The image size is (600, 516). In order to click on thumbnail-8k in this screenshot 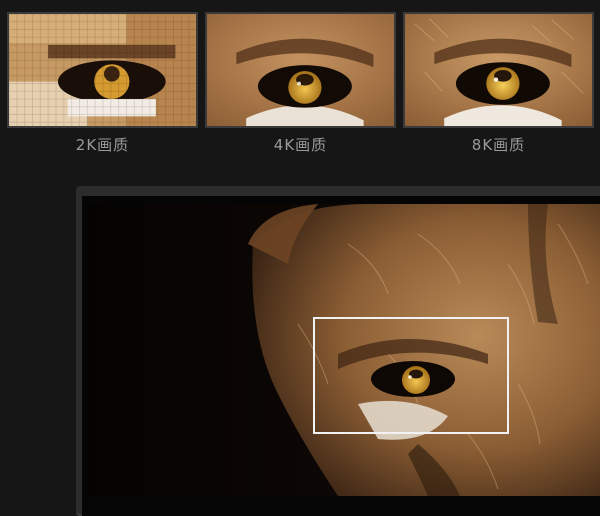, I will do `click(498, 70)`.